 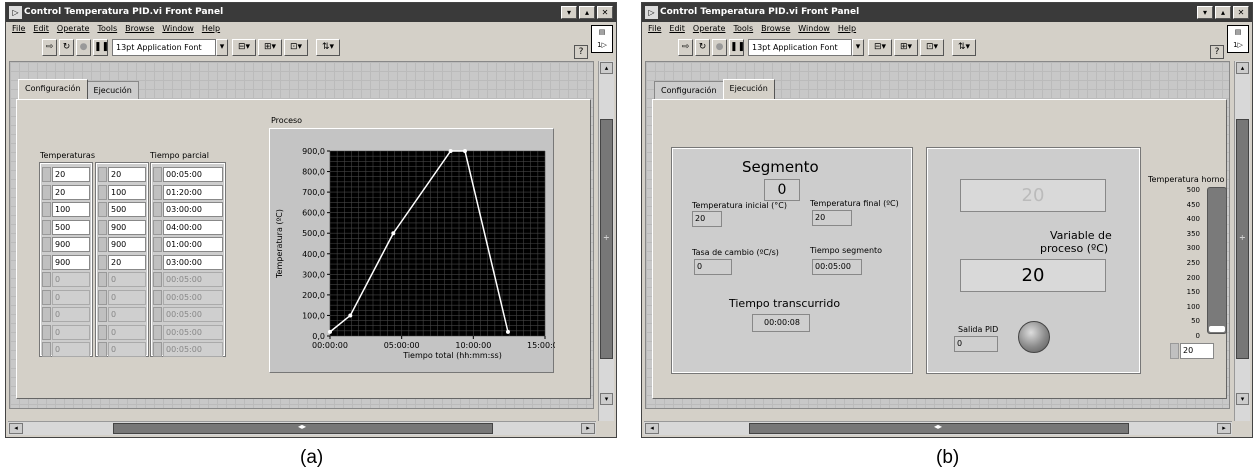 What do you see at coordinates (71, 227) in the screenshot?
I see `temp-start-cell: 500` at bounding box center [71, 227].